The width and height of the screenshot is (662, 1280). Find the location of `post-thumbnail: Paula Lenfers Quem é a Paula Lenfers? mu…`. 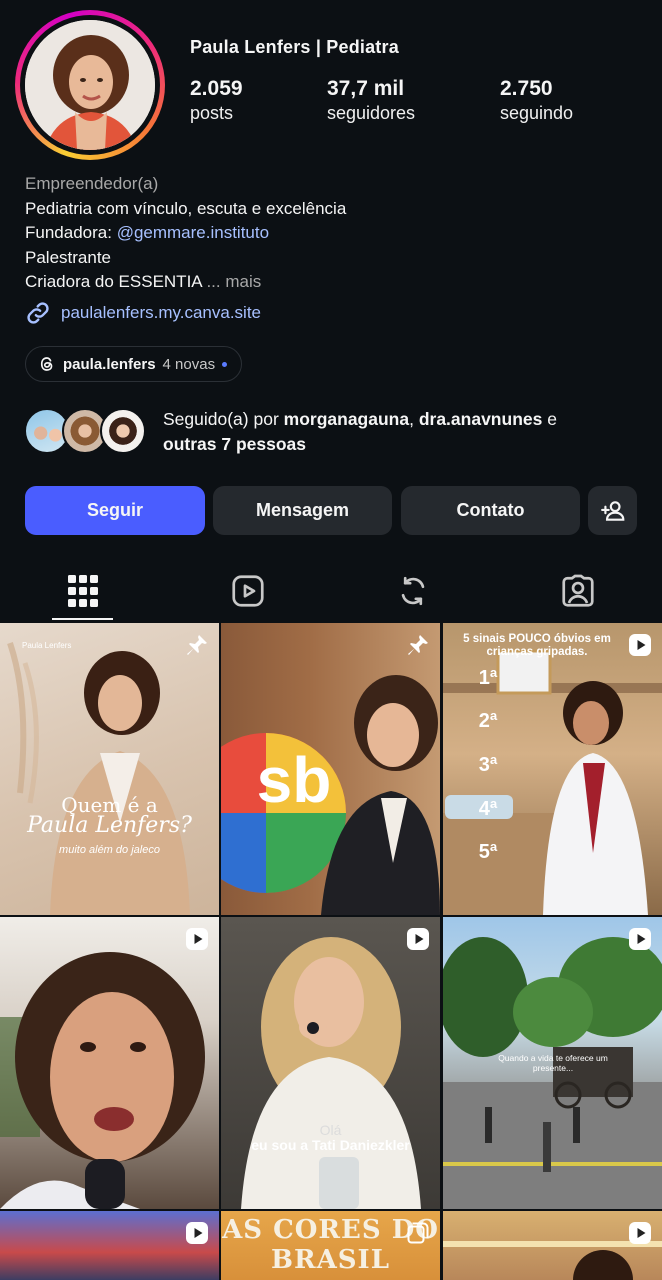

post-thumbnail: Paula Lenfers Quem é a Paula Lenfers? mu… is located at coordinates (109, 769).